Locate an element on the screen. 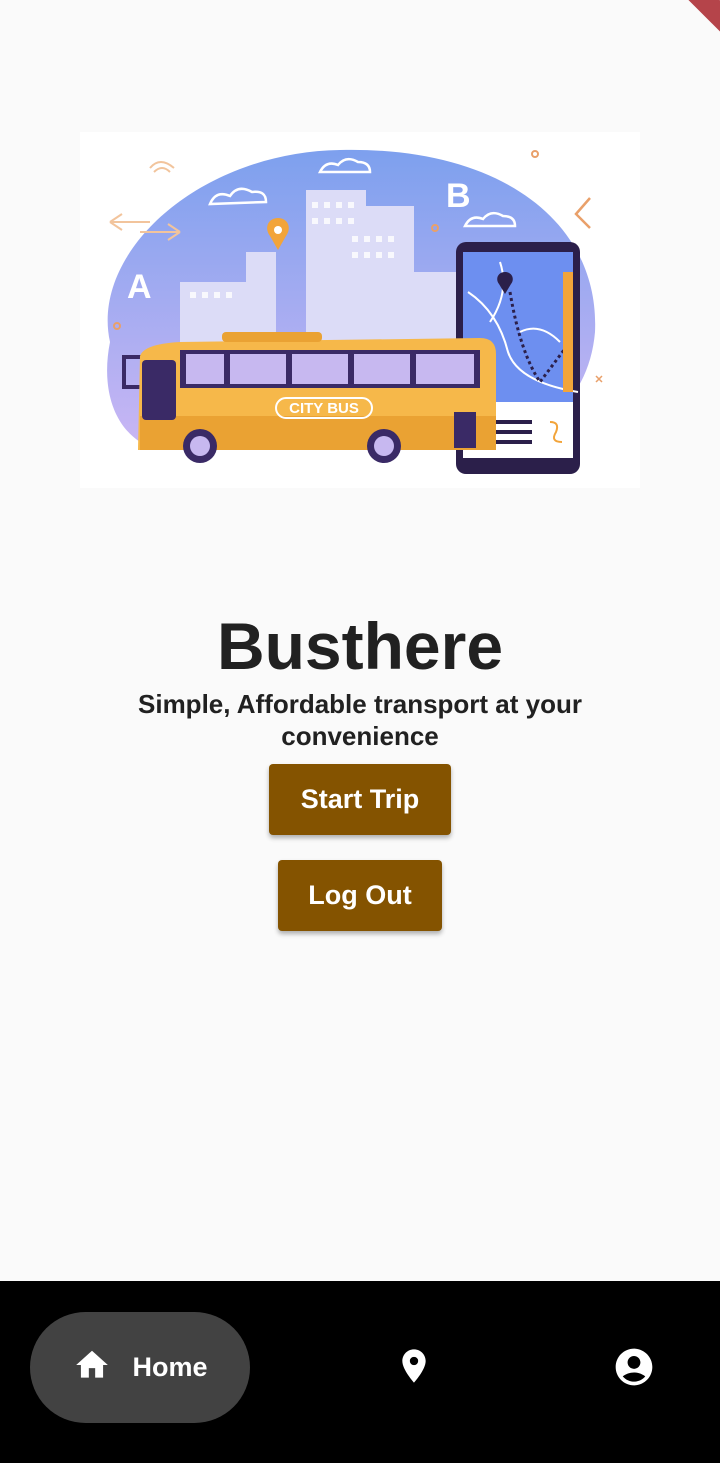 Image resolution: width=720 pixels, height=1463 pixels. bus-label: CITY BUS is located at coordinates (324, 408).